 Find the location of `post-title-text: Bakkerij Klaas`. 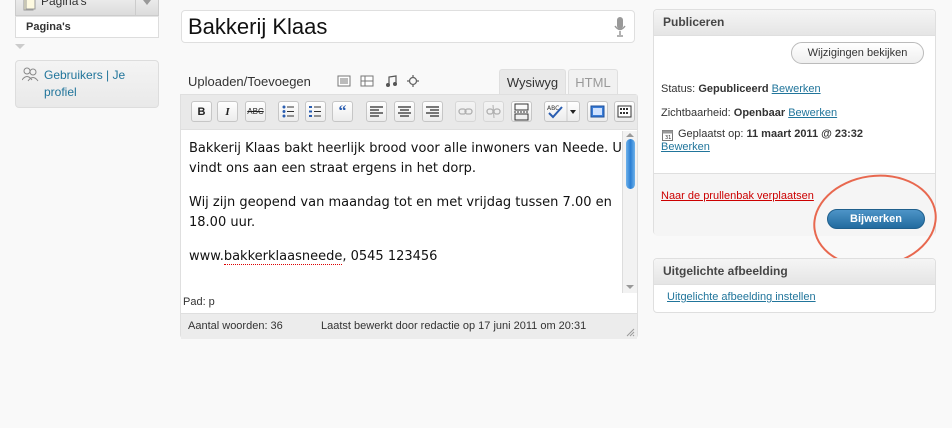

post-title-text: Bakkerij Klaas is located at coordinates (258, 26).